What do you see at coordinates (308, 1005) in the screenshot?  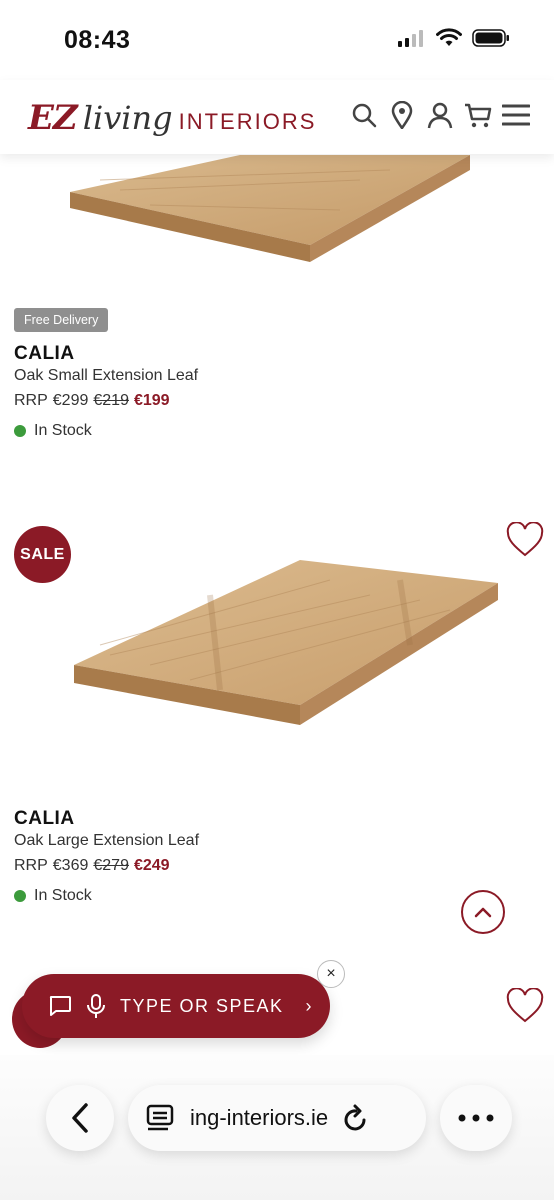 I see `chevron-right-icon: ›` at bounding box center [308, 1005].